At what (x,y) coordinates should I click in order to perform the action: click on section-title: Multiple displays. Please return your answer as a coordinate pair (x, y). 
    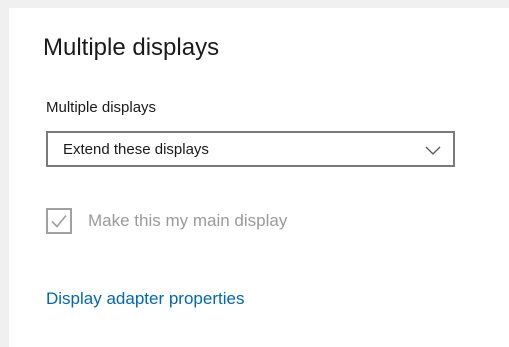
    Looking at the image, I should click on (131, 47).